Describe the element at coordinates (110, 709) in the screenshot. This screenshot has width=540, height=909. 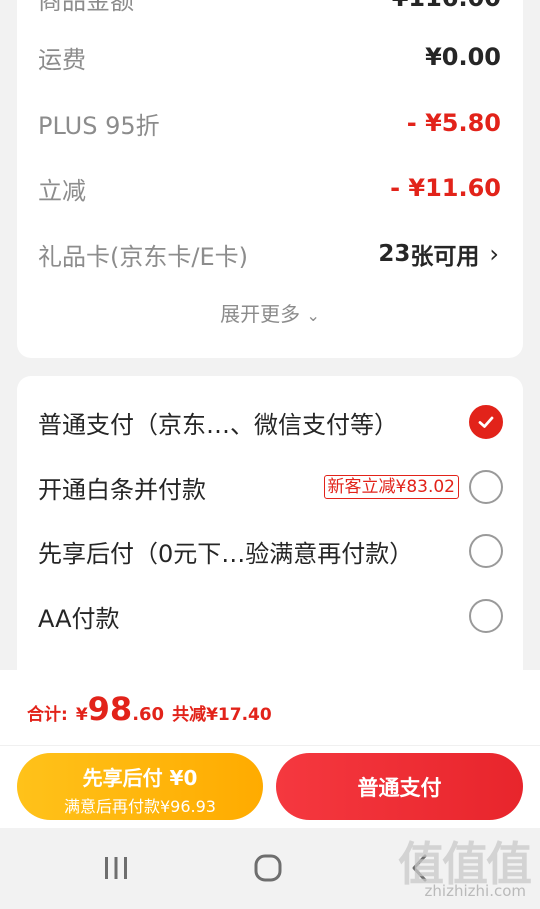
I see `total-integer: 98` at that location.